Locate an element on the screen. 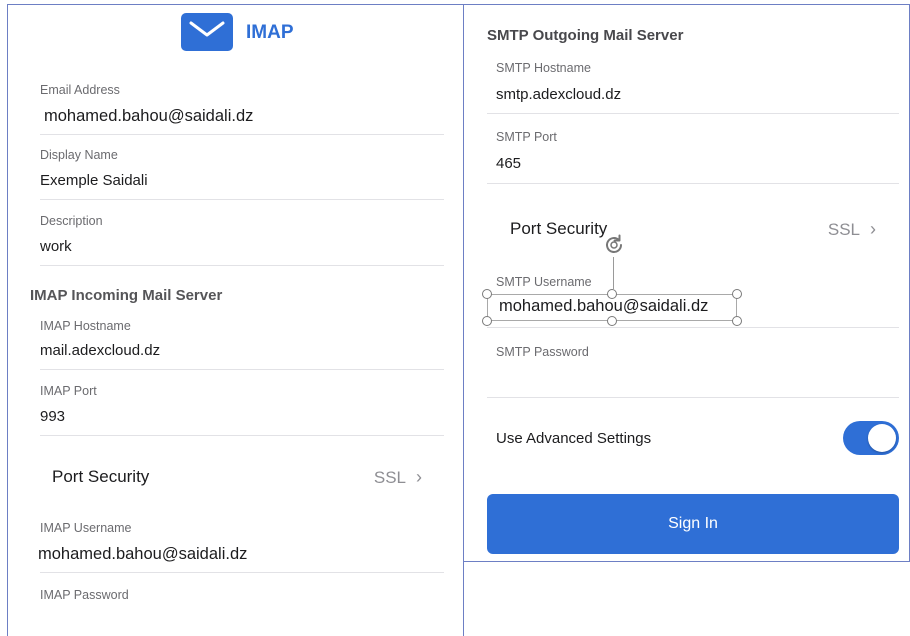 The height and width of the screenshot is (636, 910). port-security-value: SSL is located at coordinates (389, 477).